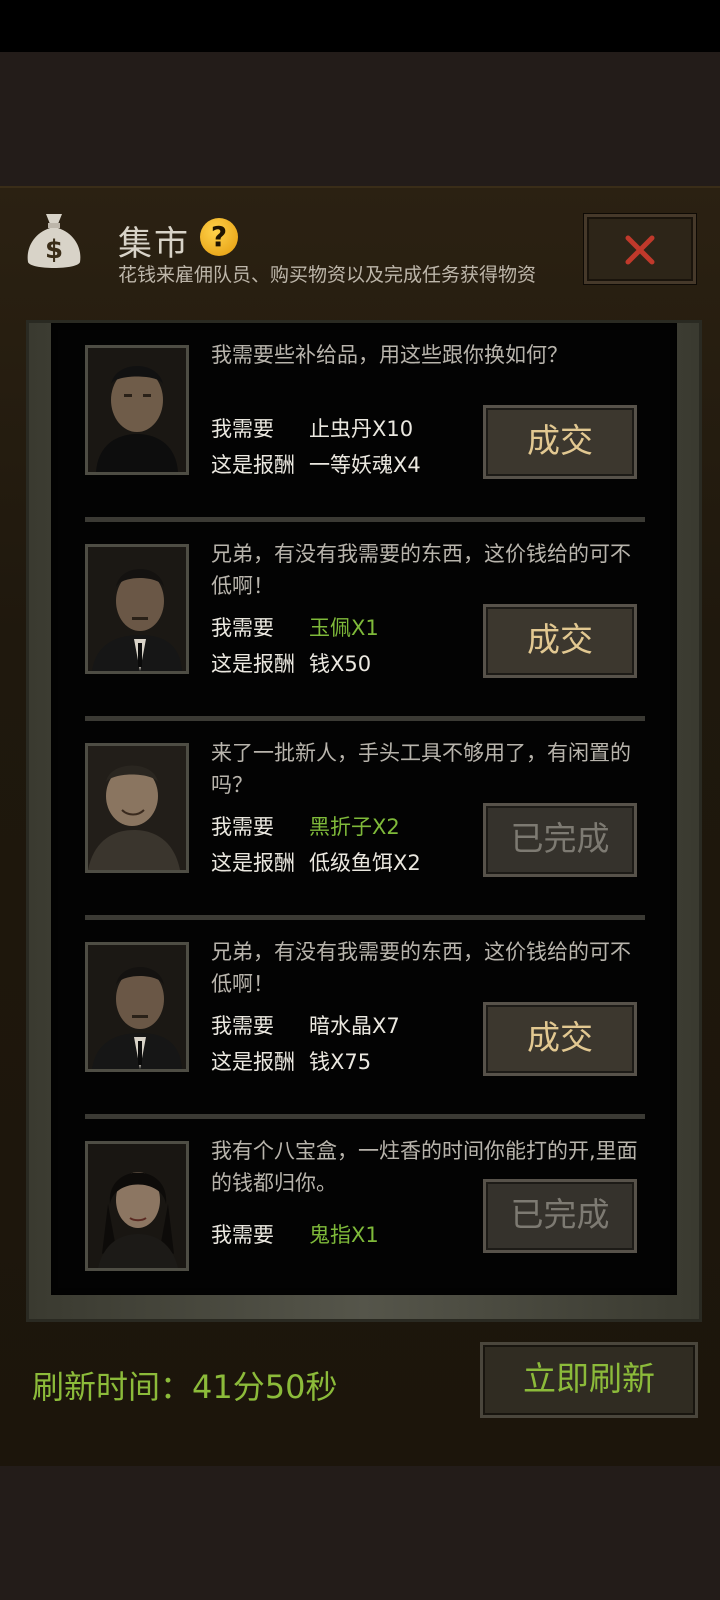 The image size is (720, 1600). Describe the element at coordinates (360, 1533) in the screenshot. I see `bottom-bar` at that location.